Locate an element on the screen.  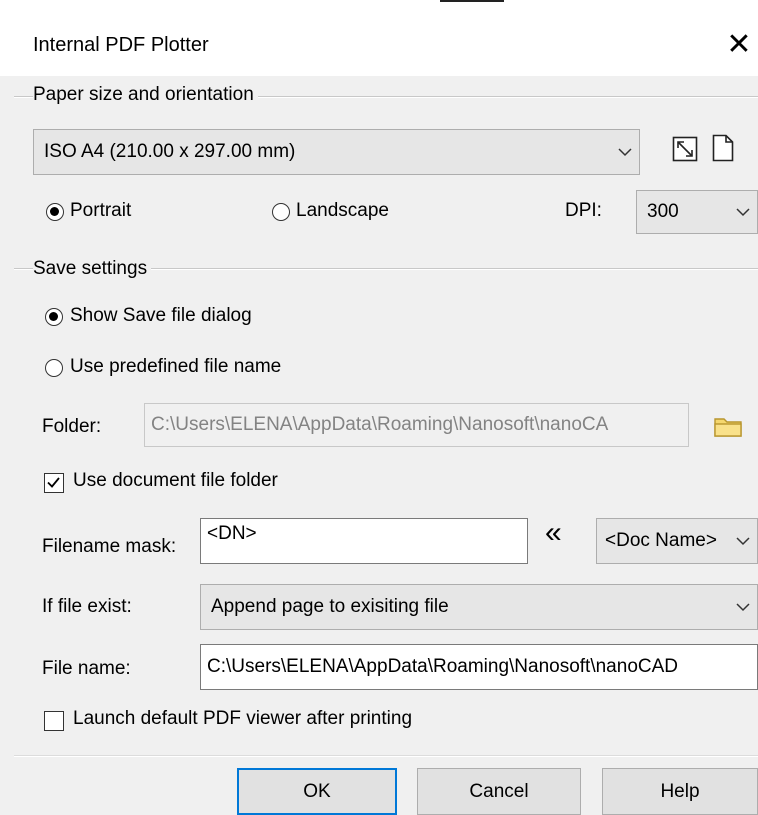
launch-viewer-label: Launch default PDF viewer after printing is located at coordinates (243, 718).